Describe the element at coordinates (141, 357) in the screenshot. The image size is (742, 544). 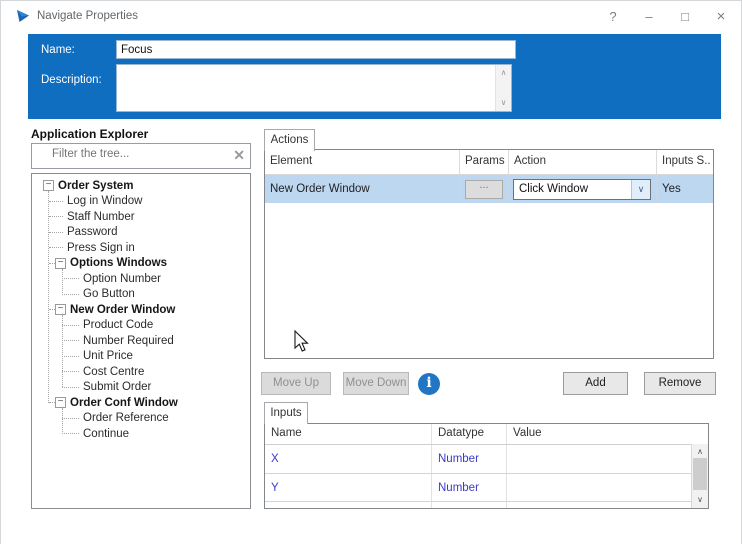
I see `tree-item-unit-price: Unit Price` at that location.